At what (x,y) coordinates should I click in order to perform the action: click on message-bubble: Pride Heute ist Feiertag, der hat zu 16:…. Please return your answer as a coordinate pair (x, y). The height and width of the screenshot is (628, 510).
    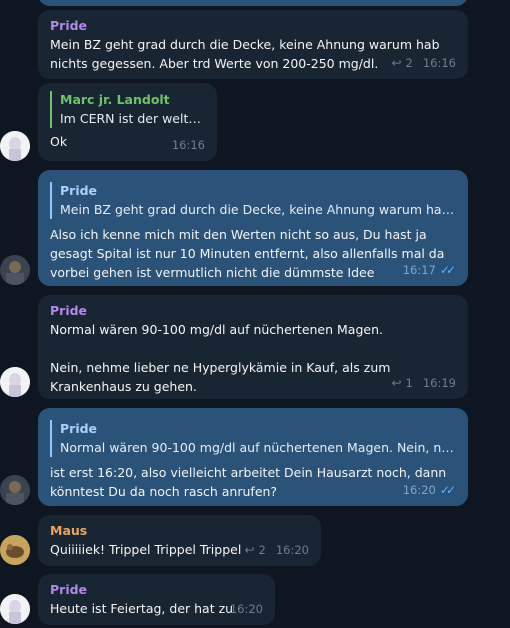
    Looking at the image, I should click on (156, 599).